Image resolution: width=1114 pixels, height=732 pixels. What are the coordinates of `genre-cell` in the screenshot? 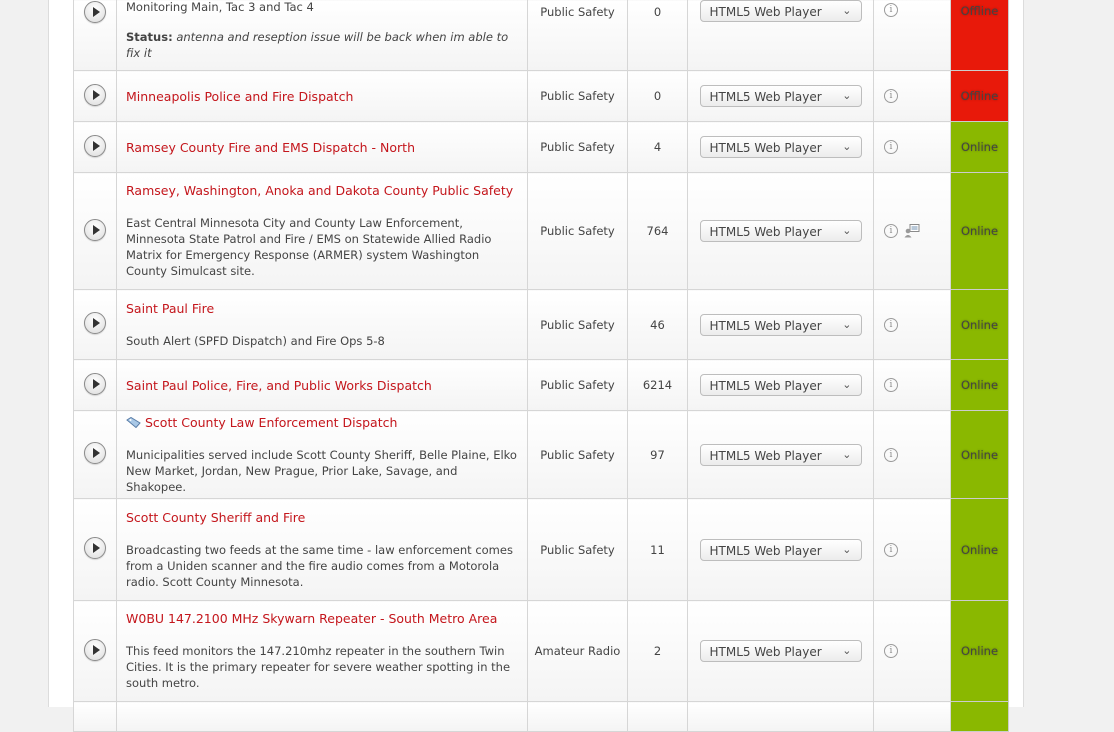 It's located at (577, 716).